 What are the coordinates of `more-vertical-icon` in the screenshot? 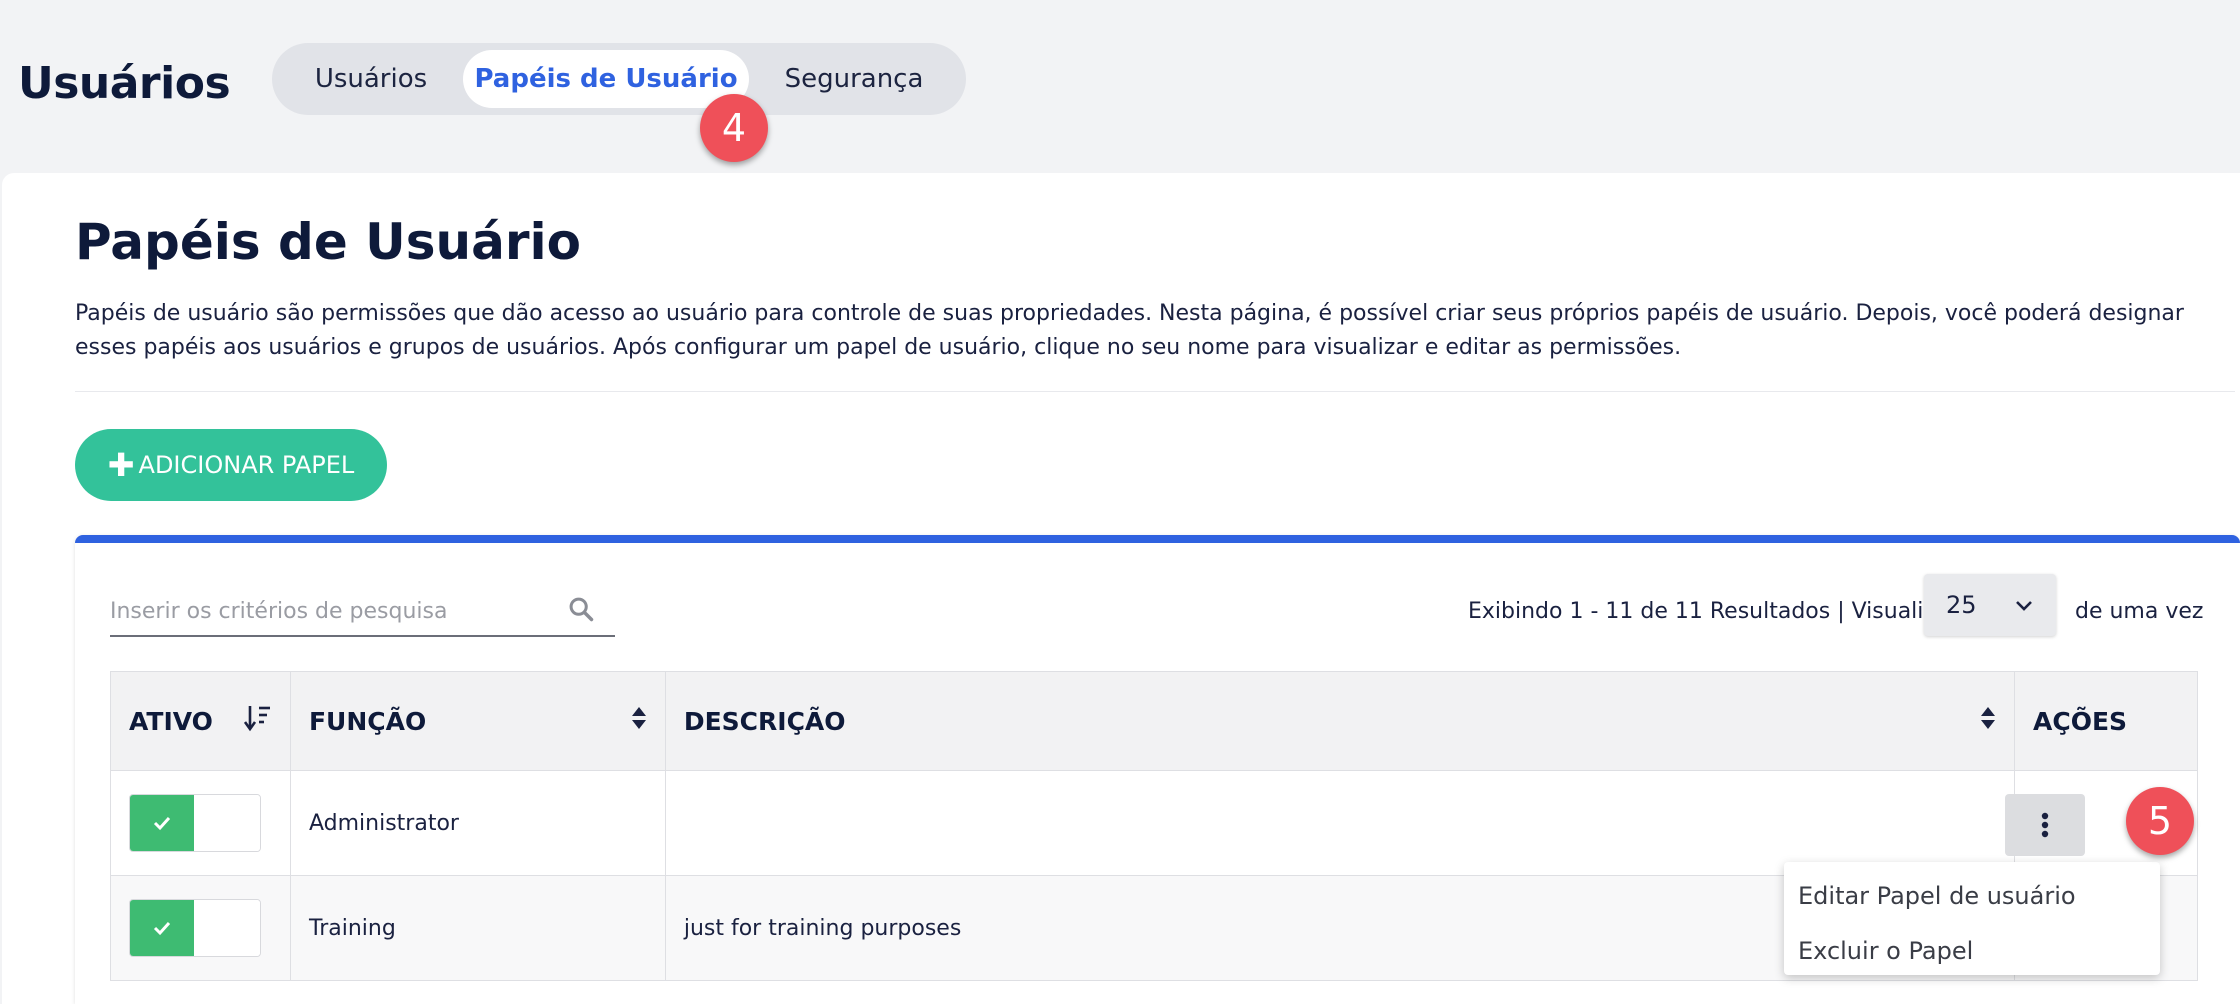 It's located at (2045, 825).